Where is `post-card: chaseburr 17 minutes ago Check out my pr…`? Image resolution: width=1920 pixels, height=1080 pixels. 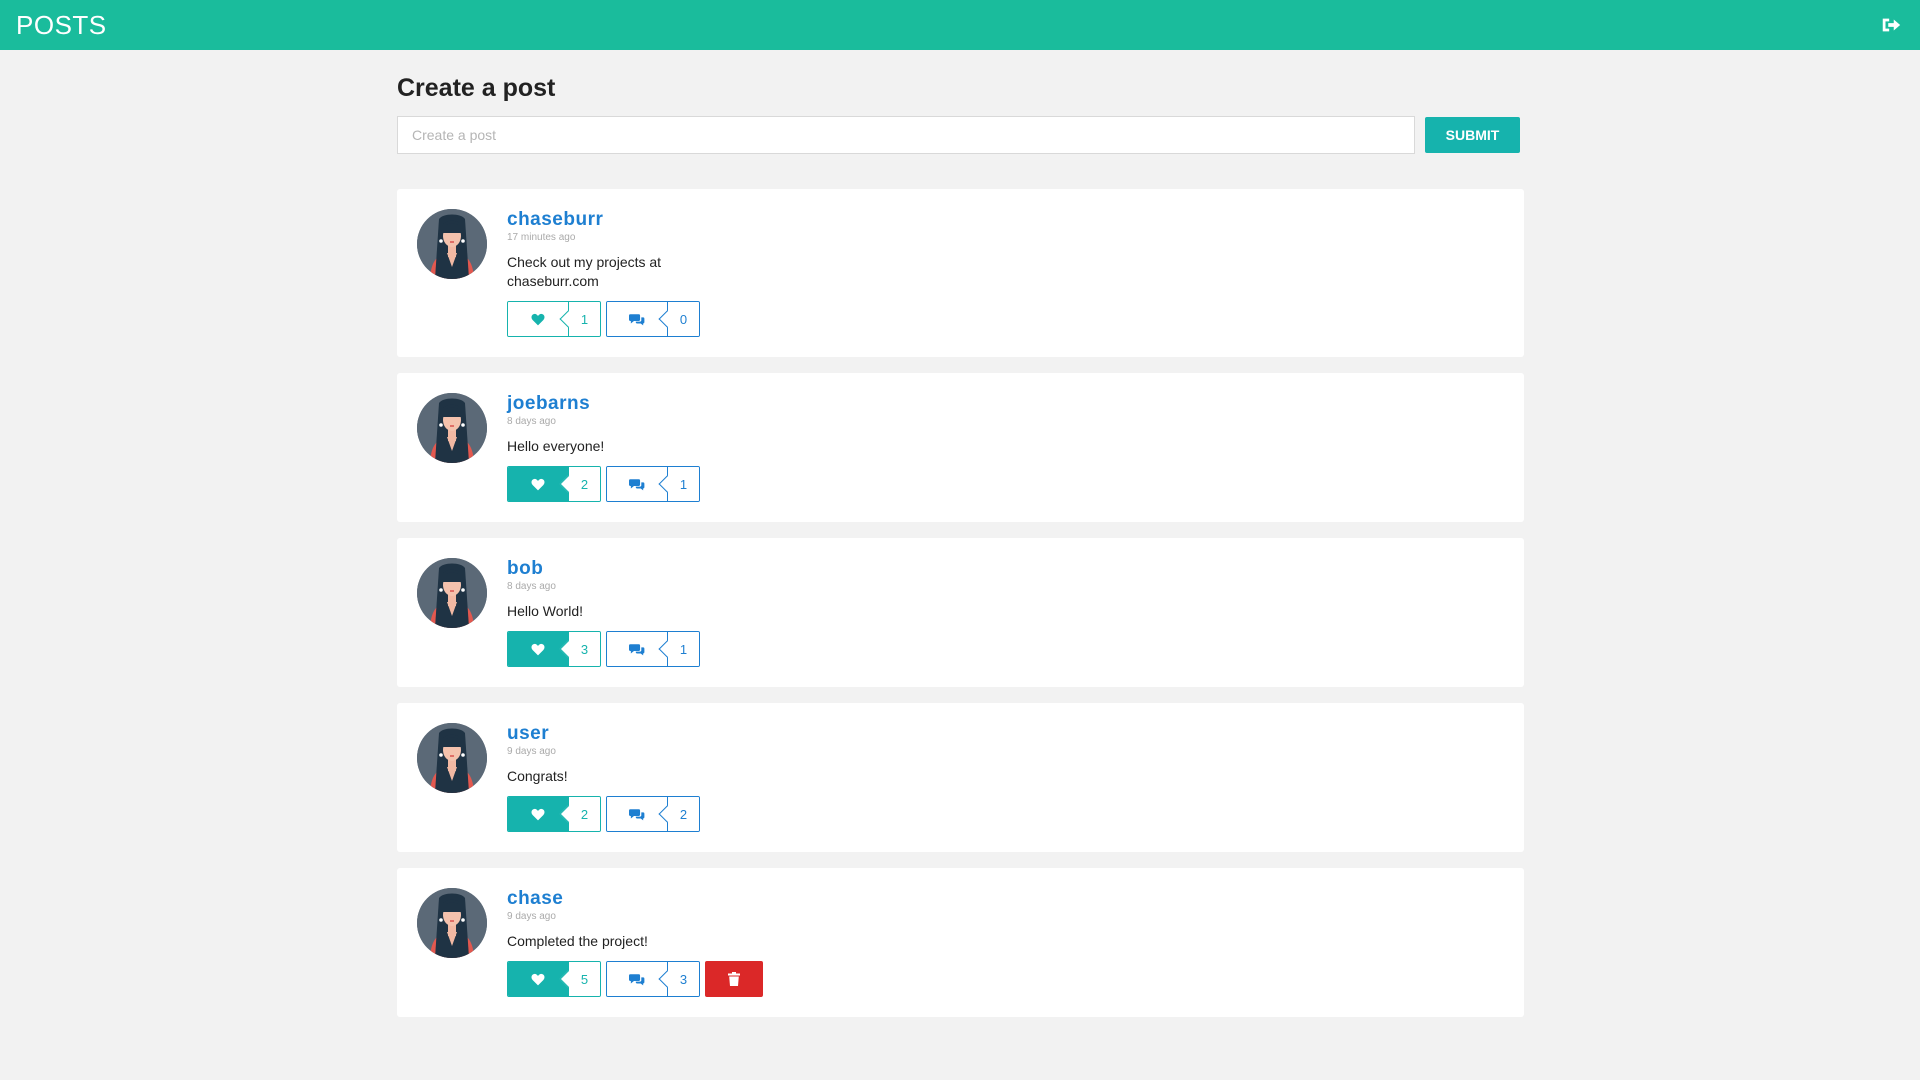 post-card: chaseburr 17 minutes ago Check out my pr… is located at coordinates (960, 273).